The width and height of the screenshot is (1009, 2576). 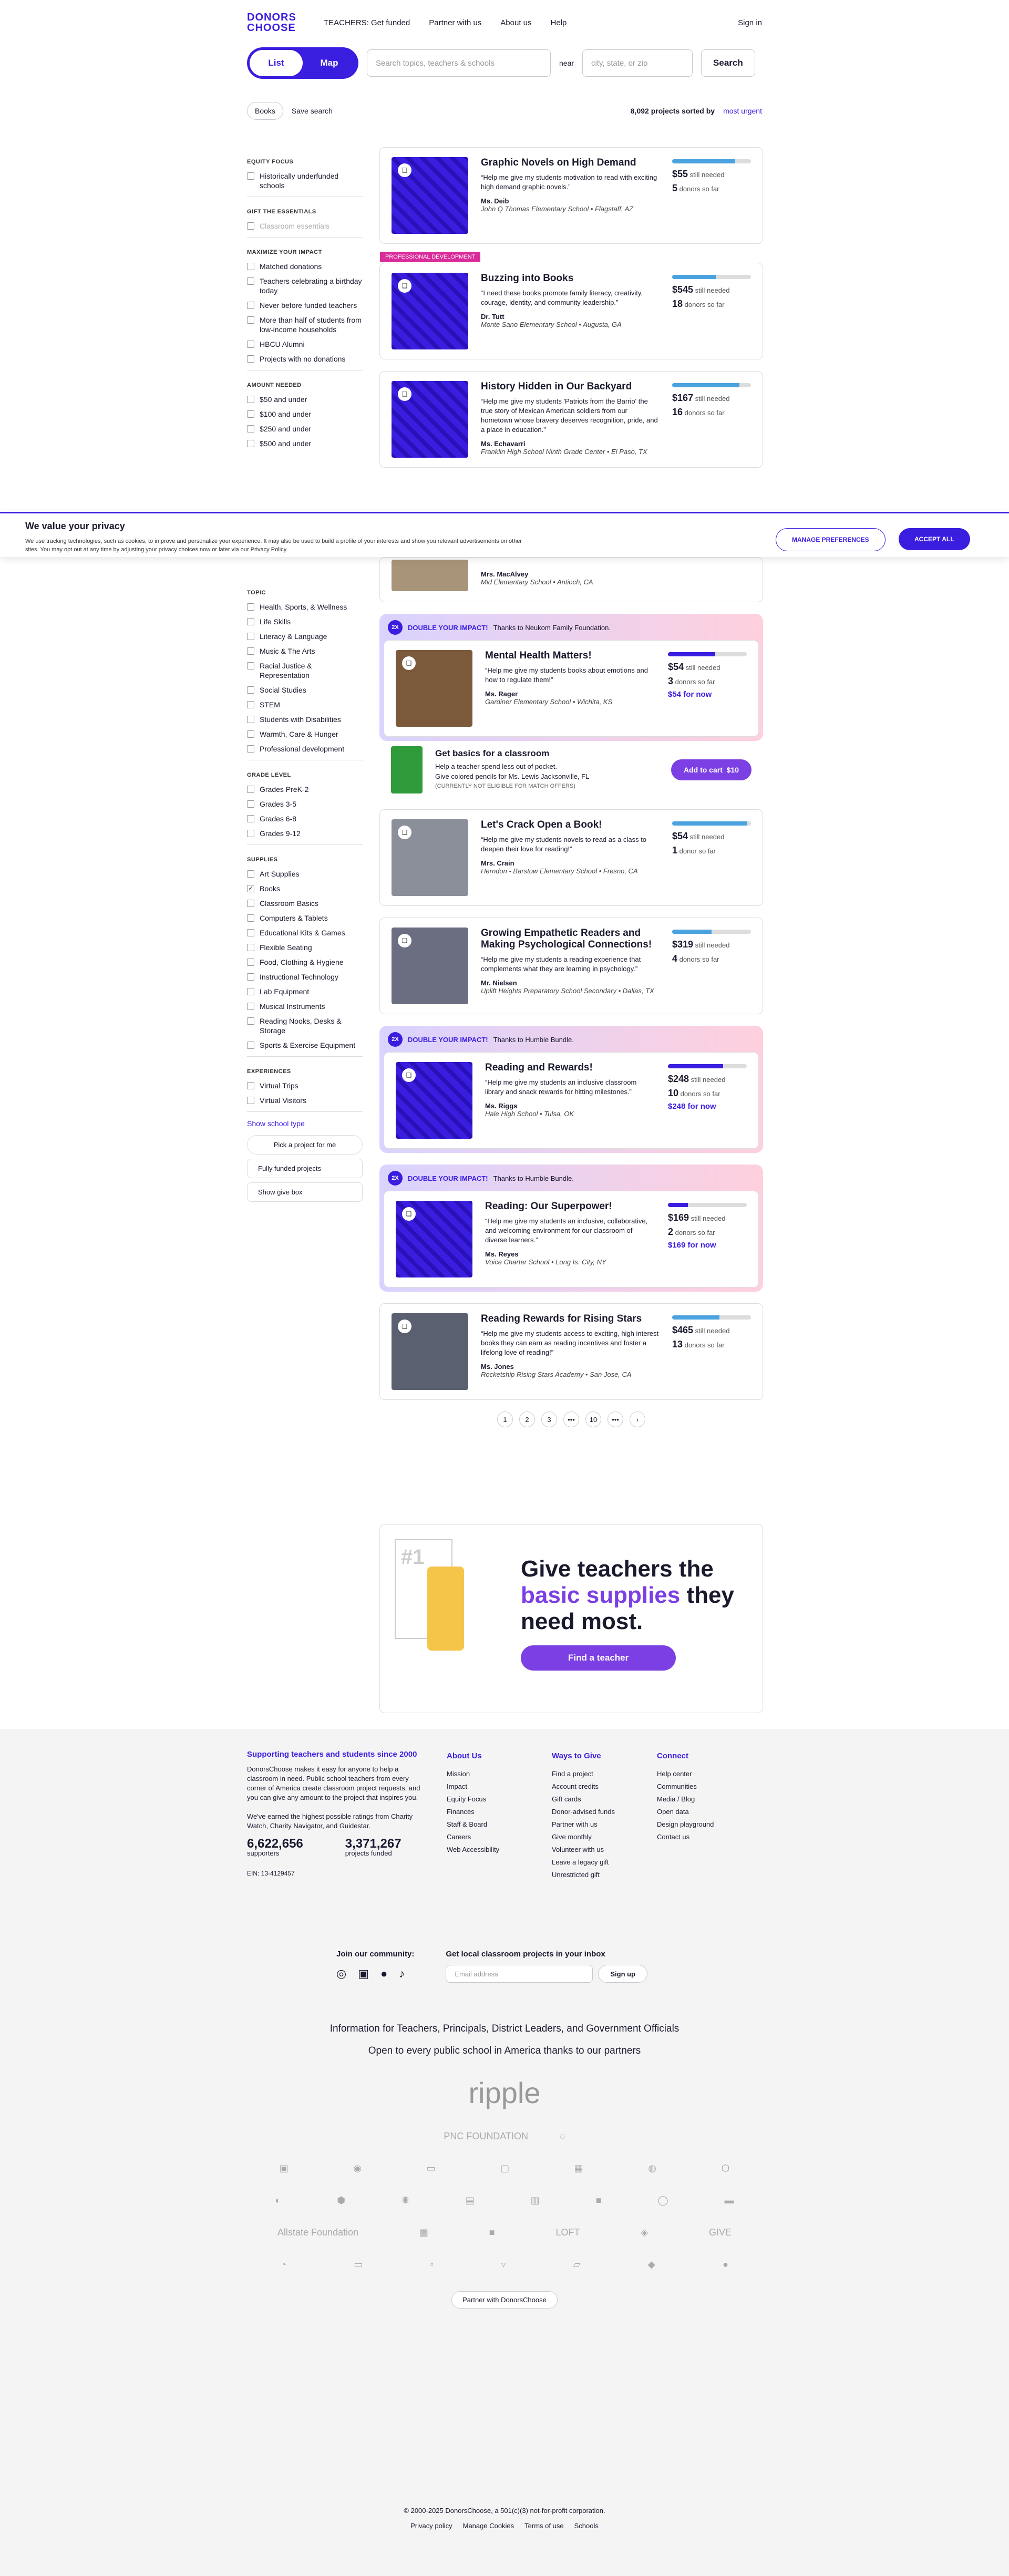 I want to click on page-button: •••, so click(x=615, y=1419).